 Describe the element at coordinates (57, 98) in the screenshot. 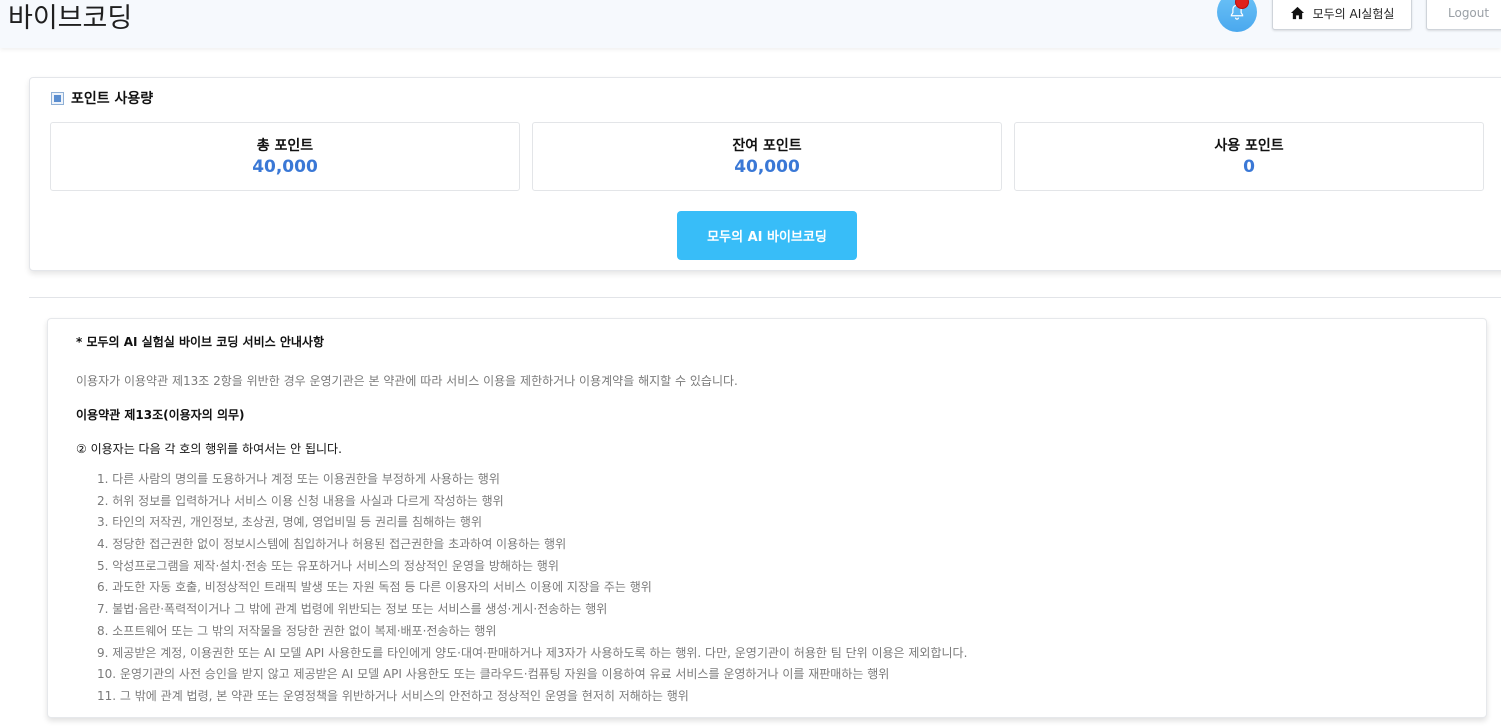

I see `square-bullet-icon` at that location.